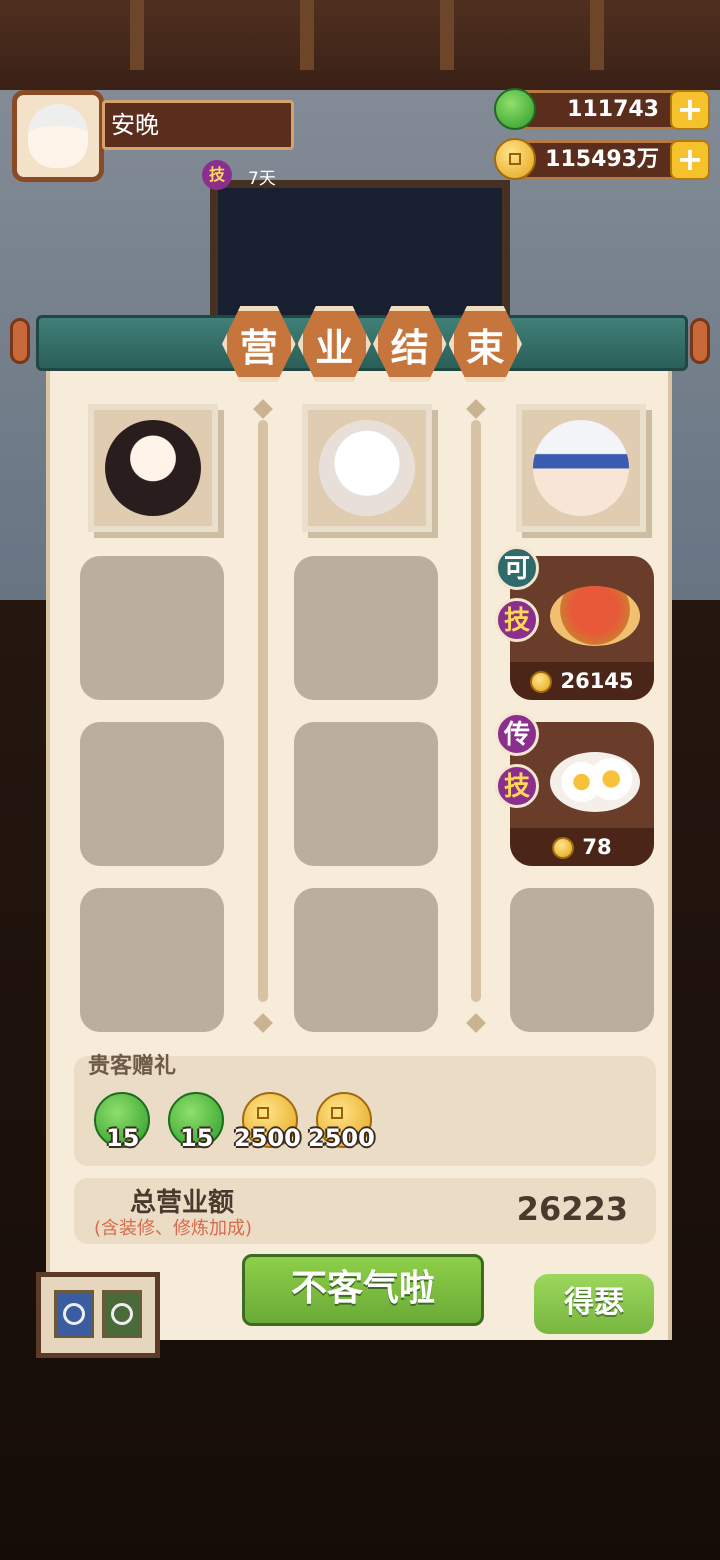  I want to click on title-char: 营, so click(259, 344).